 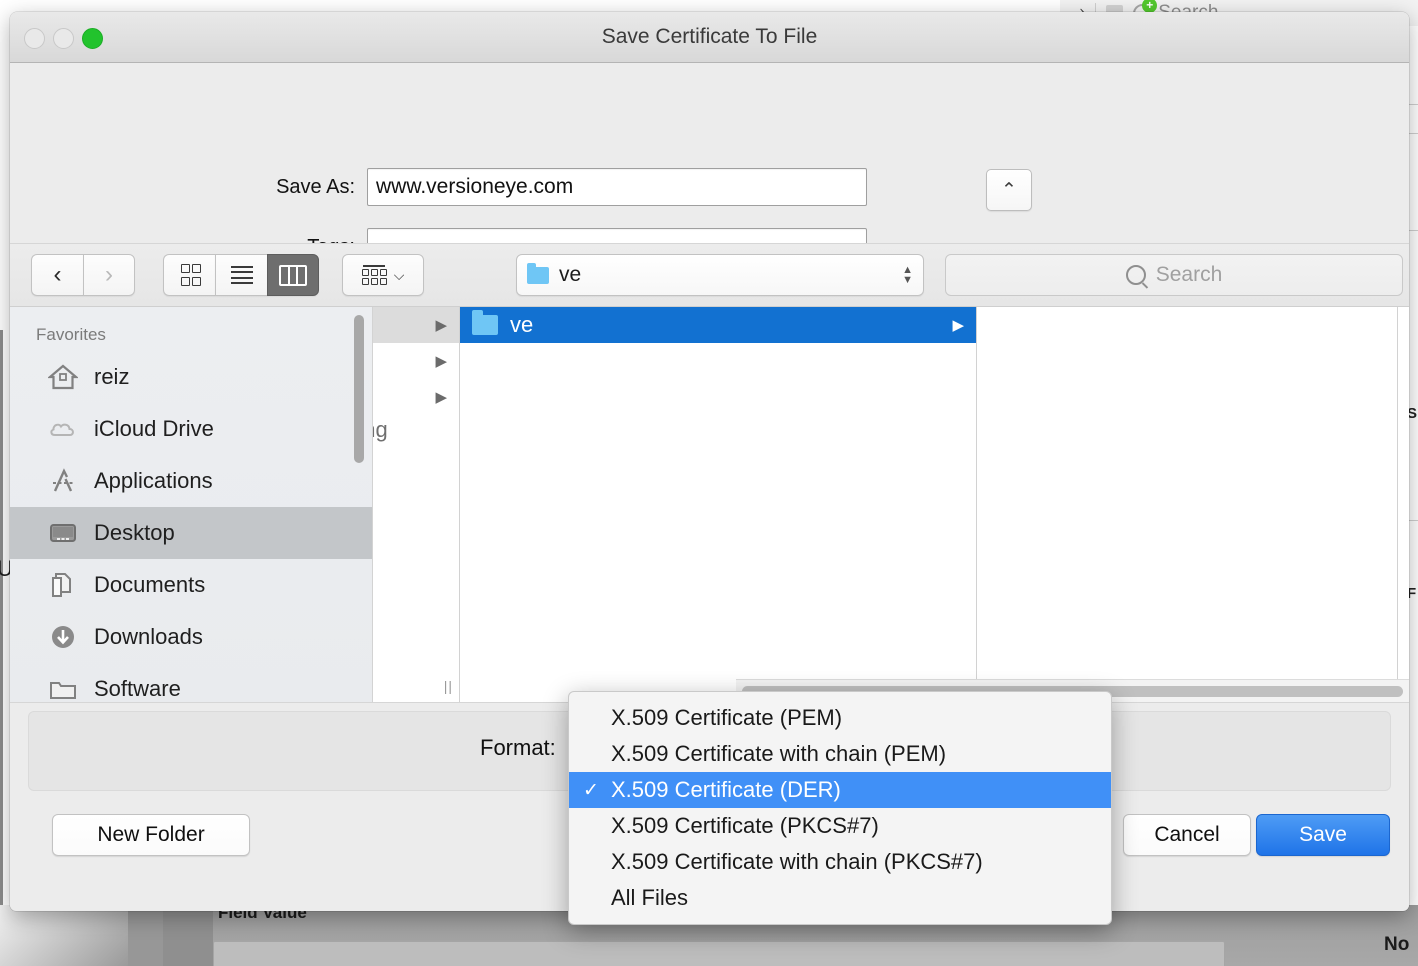 I want to click on chevron-up-glyph: ⌃, so click(x=1009, y=190).